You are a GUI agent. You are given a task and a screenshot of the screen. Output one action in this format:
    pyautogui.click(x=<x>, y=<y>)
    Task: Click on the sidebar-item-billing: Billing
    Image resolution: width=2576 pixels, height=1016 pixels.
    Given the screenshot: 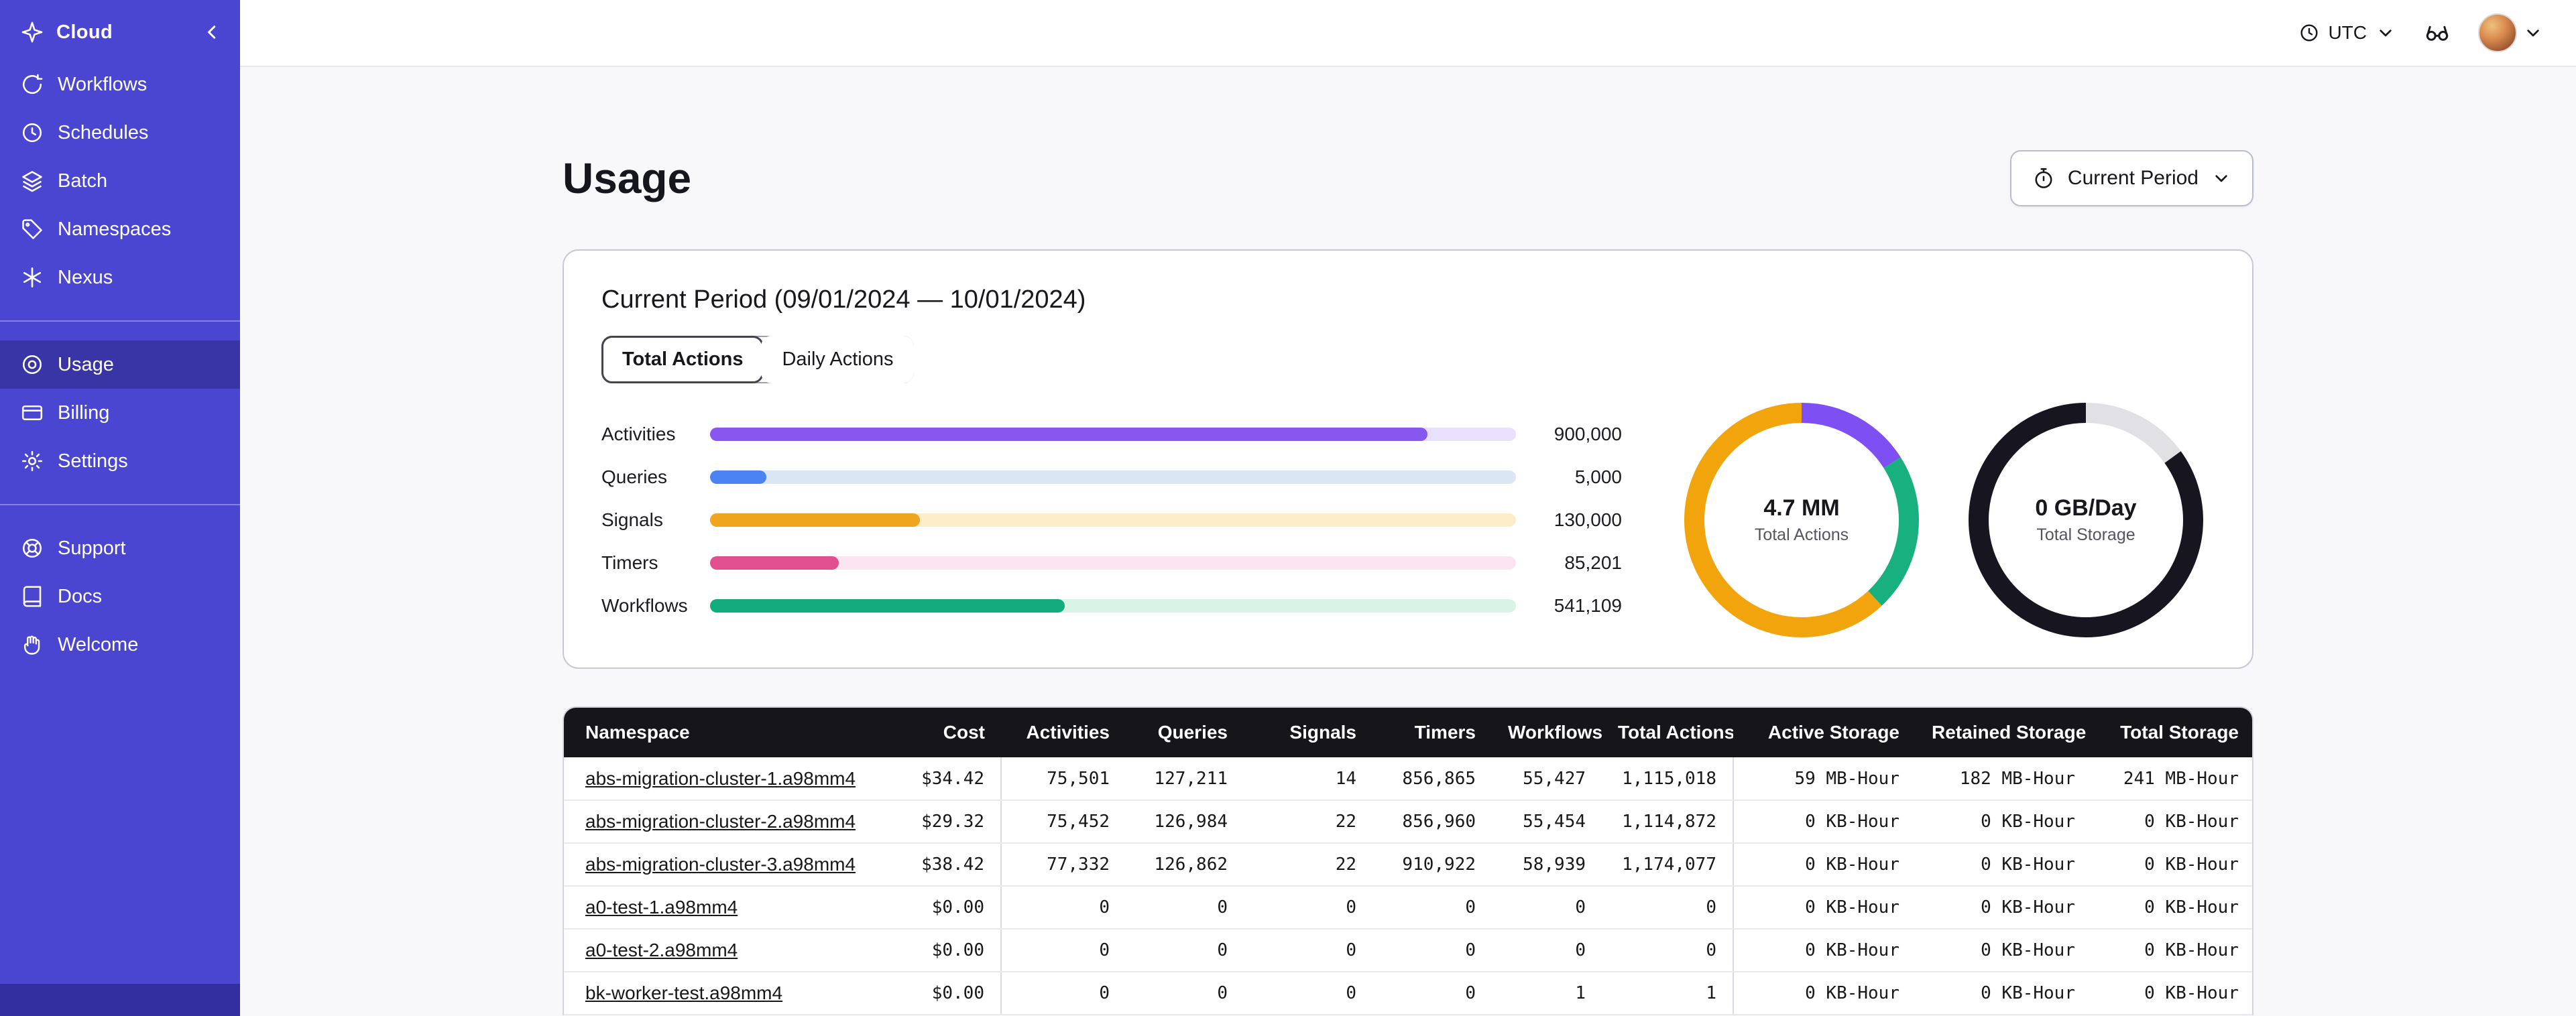 What is the action you would take?
    pyautogui.click(x=120, y=413)
    